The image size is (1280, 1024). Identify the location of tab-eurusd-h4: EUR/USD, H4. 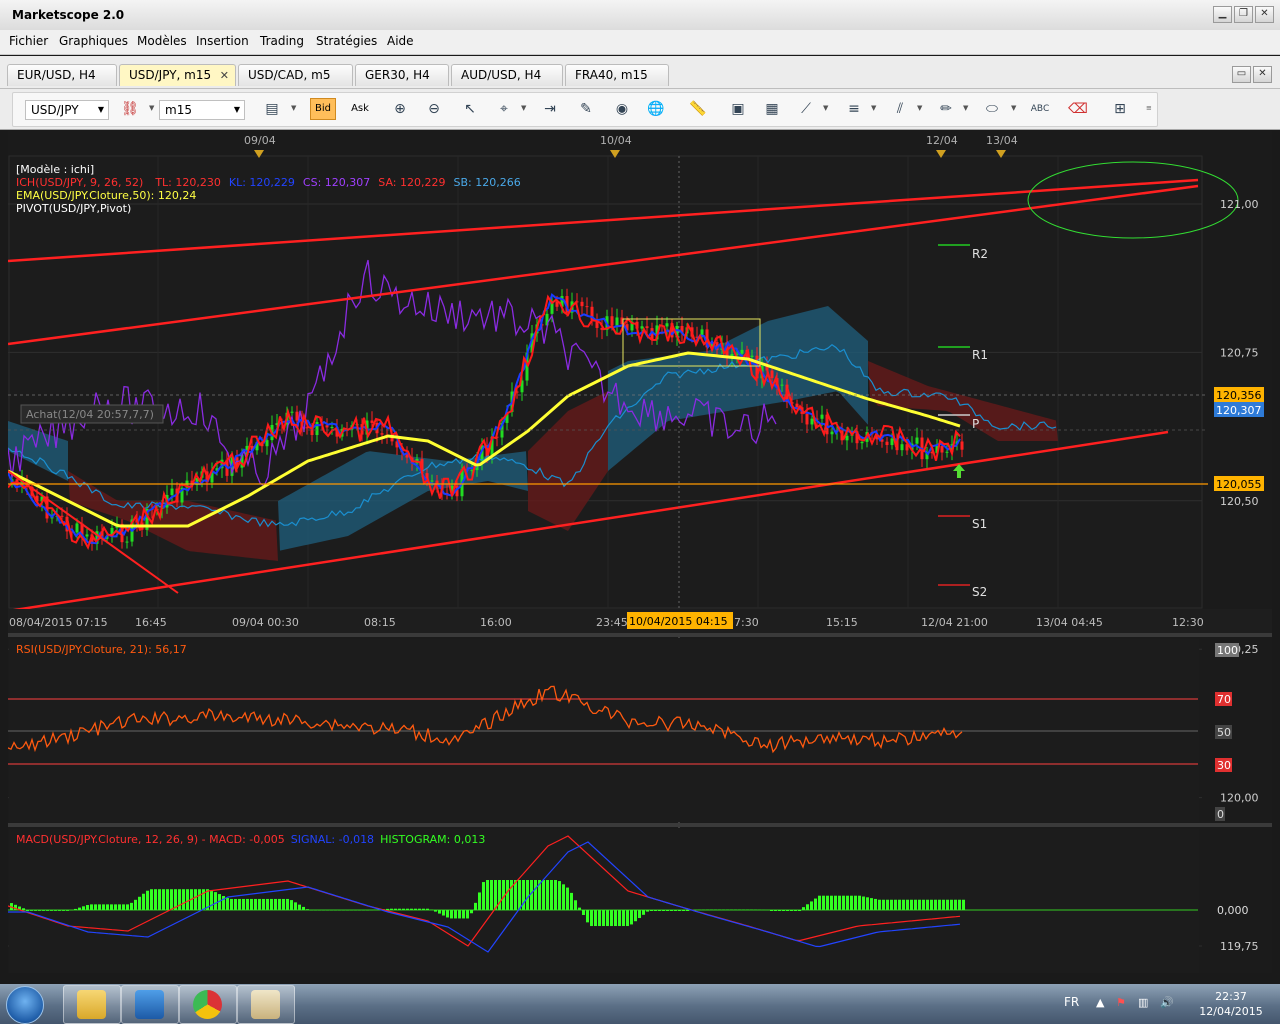
(62, 75).